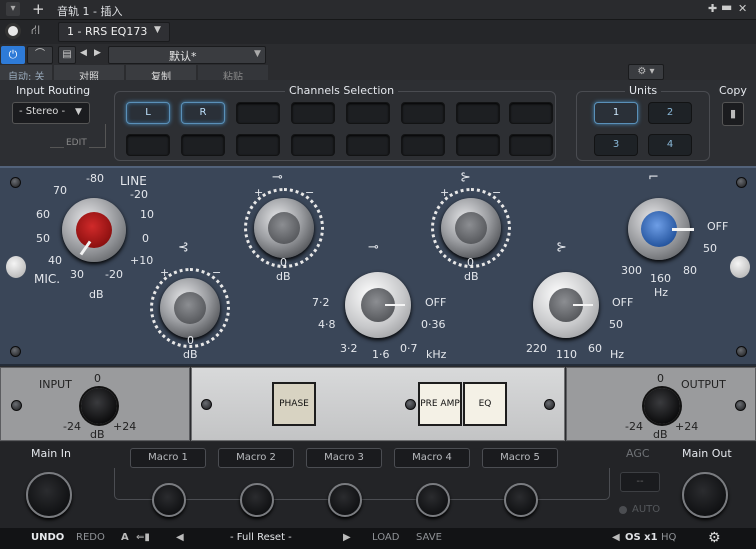 This screenshot has height=549, width=756. What do you see at coordinates (670, 145) in the screenshot?
I see `unit-4-button: 4` at bounding box center [670, 145].